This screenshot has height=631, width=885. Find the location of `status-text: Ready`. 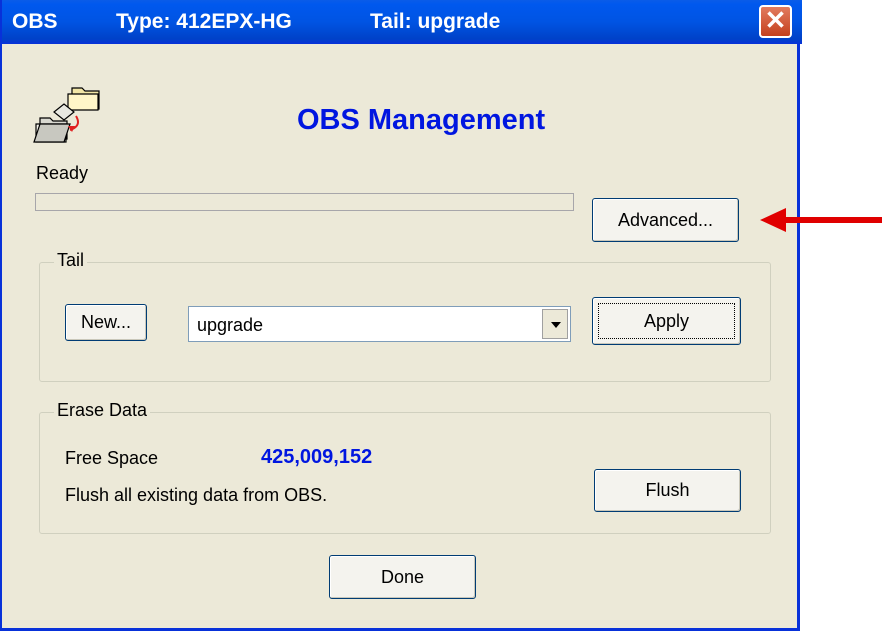

status-text: Ready is located at coordinates (62, 173).